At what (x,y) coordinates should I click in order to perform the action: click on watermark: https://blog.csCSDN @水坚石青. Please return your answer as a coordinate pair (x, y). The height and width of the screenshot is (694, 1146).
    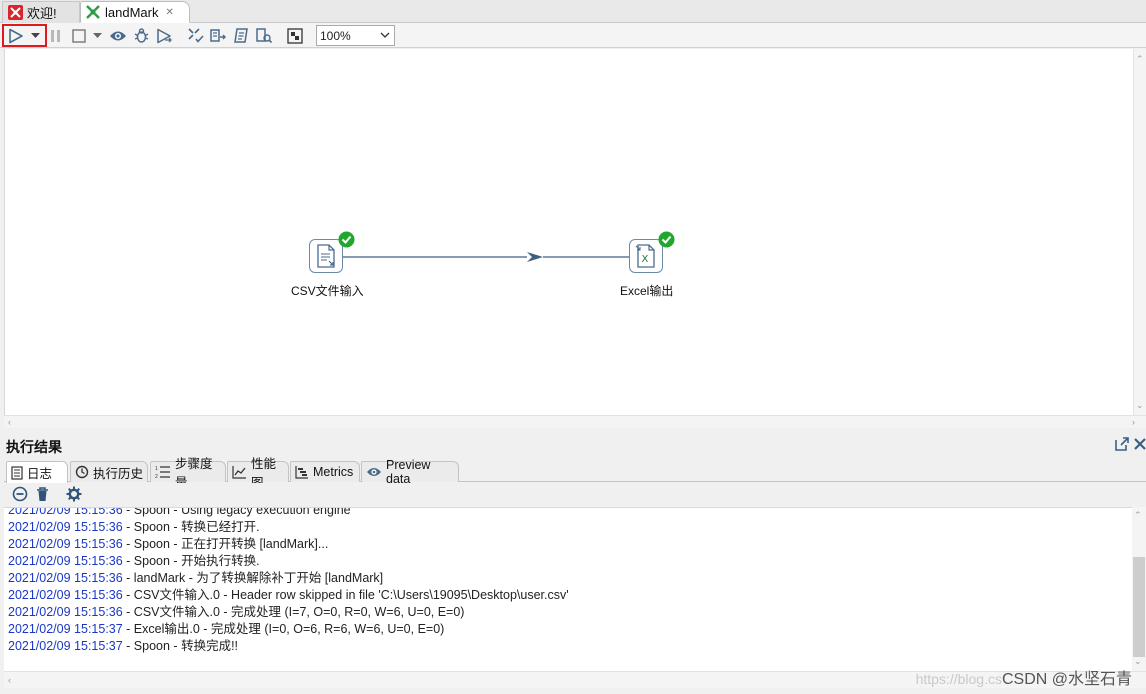
    Looking at the image, I should click on (1024, 677).